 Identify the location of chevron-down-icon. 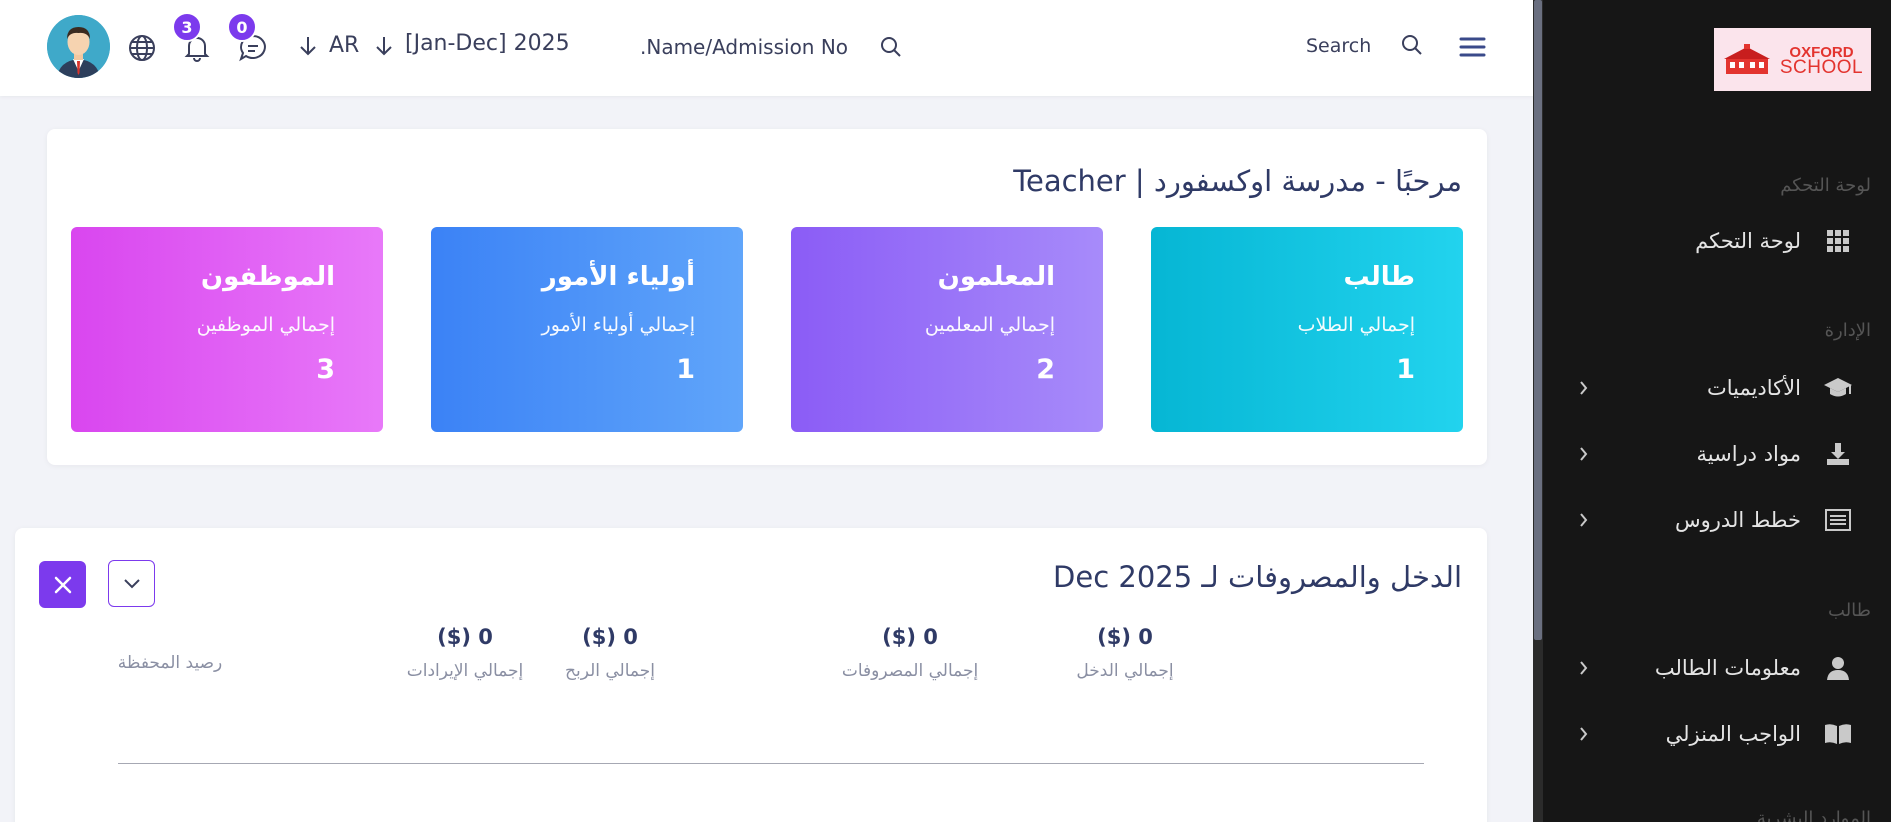
(131, 583).